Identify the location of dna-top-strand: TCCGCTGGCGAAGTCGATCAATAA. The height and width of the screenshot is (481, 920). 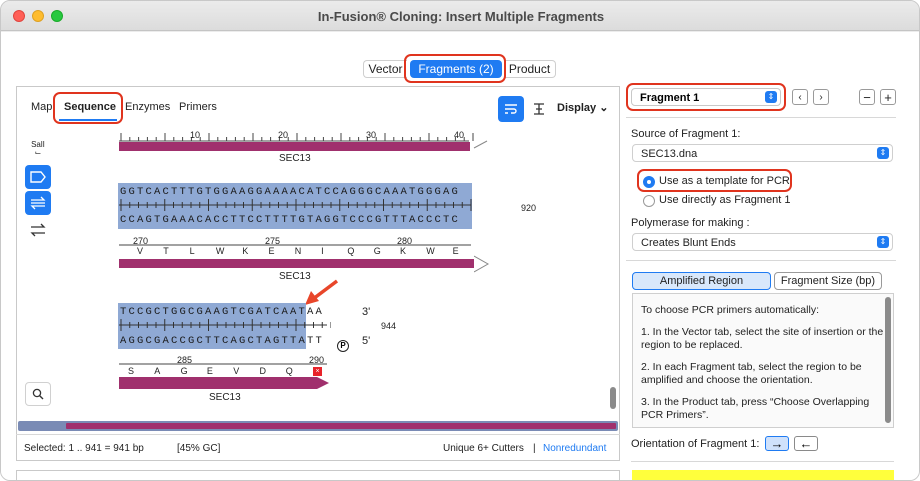
(222, 312).